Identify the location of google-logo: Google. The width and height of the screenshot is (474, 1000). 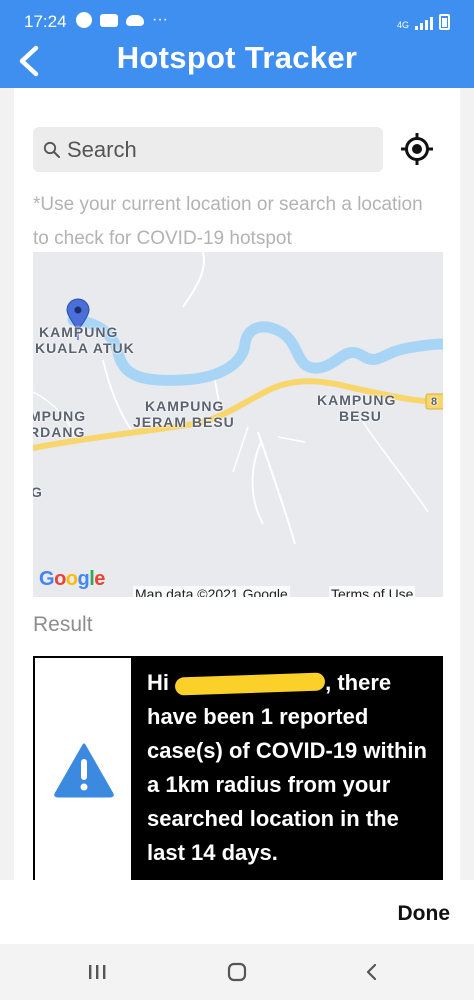
(72, 579).